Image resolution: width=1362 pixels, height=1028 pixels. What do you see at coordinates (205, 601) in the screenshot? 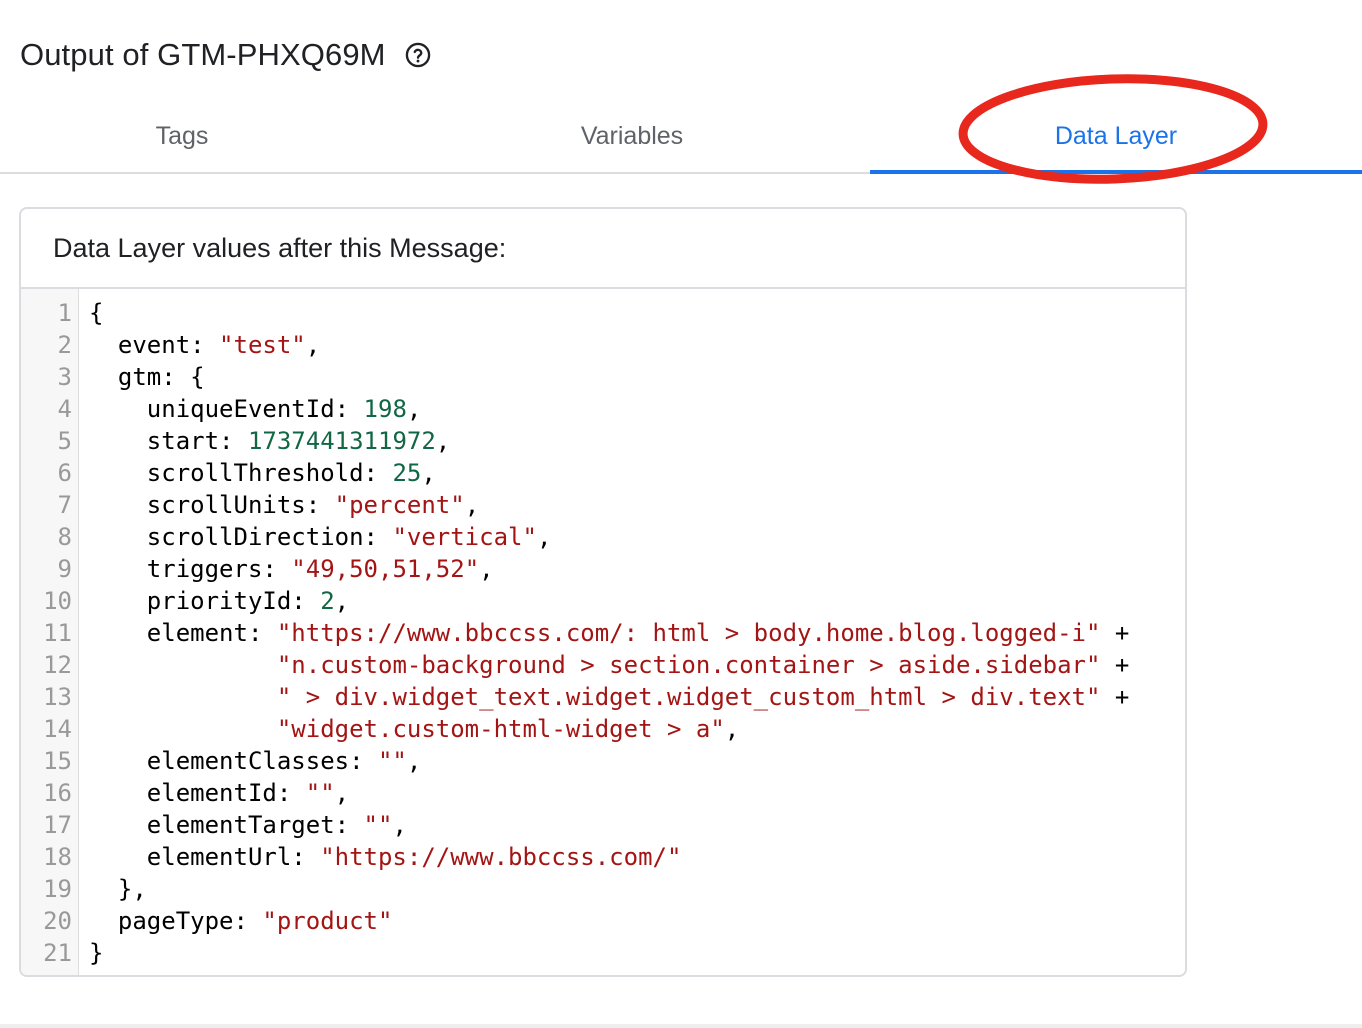
I see `code-token: priorityId:` at bounding box center [205, 601].